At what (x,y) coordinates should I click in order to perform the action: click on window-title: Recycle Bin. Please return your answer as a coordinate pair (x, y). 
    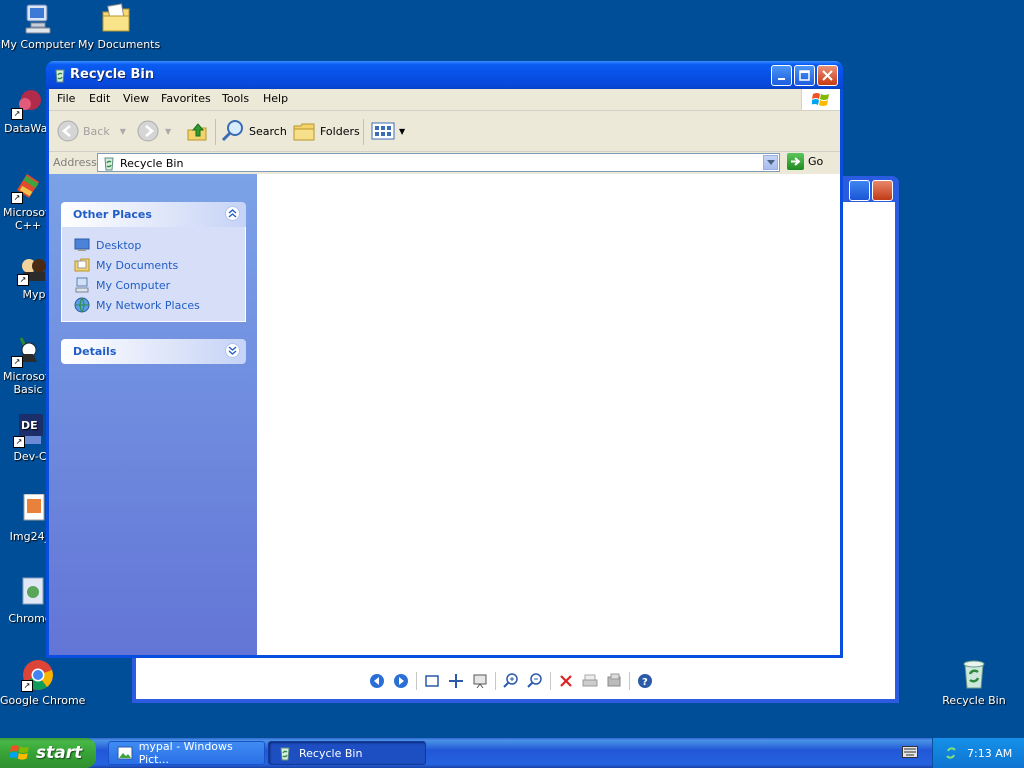
    Looking at the image, I should click on (112, 74).